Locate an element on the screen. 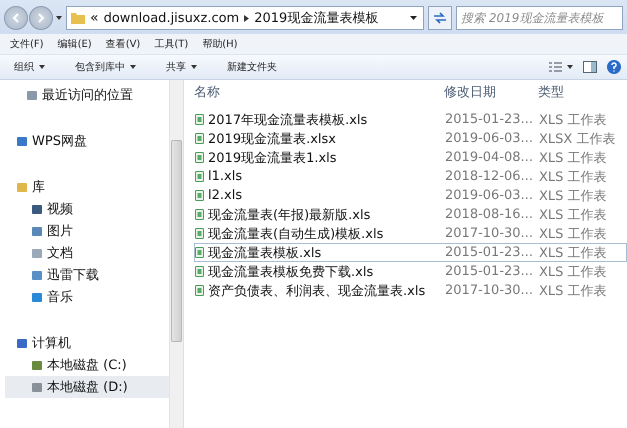 The width and height of the screenshot is (627, 428). menu-item: 帮助(H) is located at coordinates (220, 44).